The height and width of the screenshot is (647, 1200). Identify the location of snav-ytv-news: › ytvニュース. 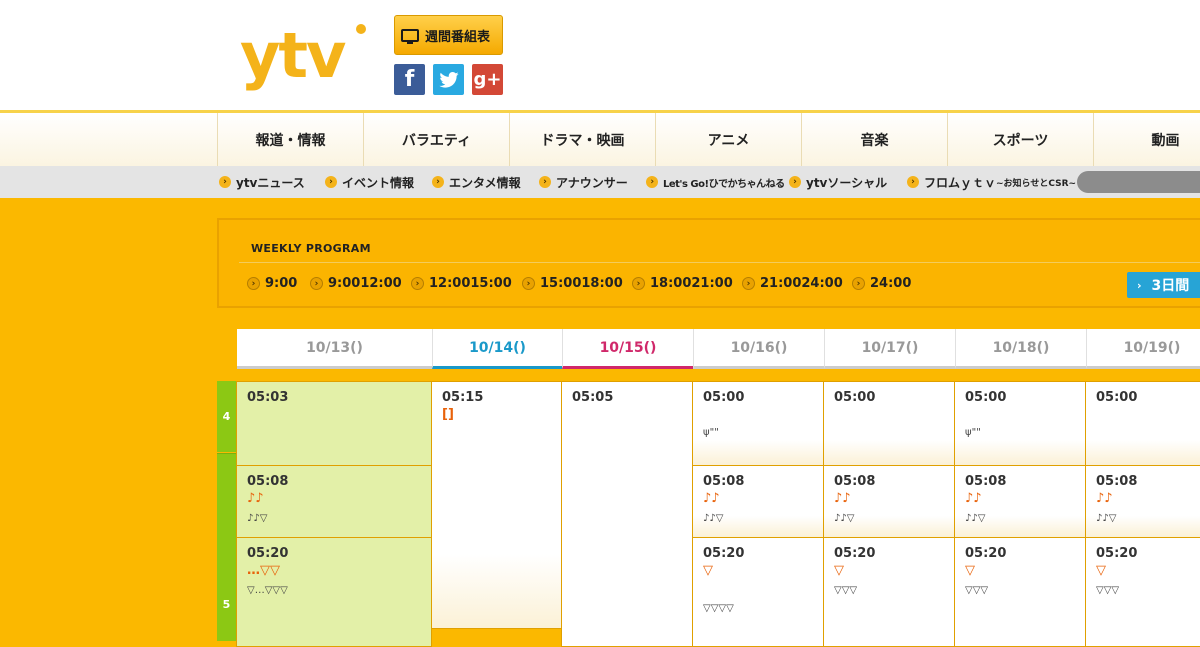
(262, 182).